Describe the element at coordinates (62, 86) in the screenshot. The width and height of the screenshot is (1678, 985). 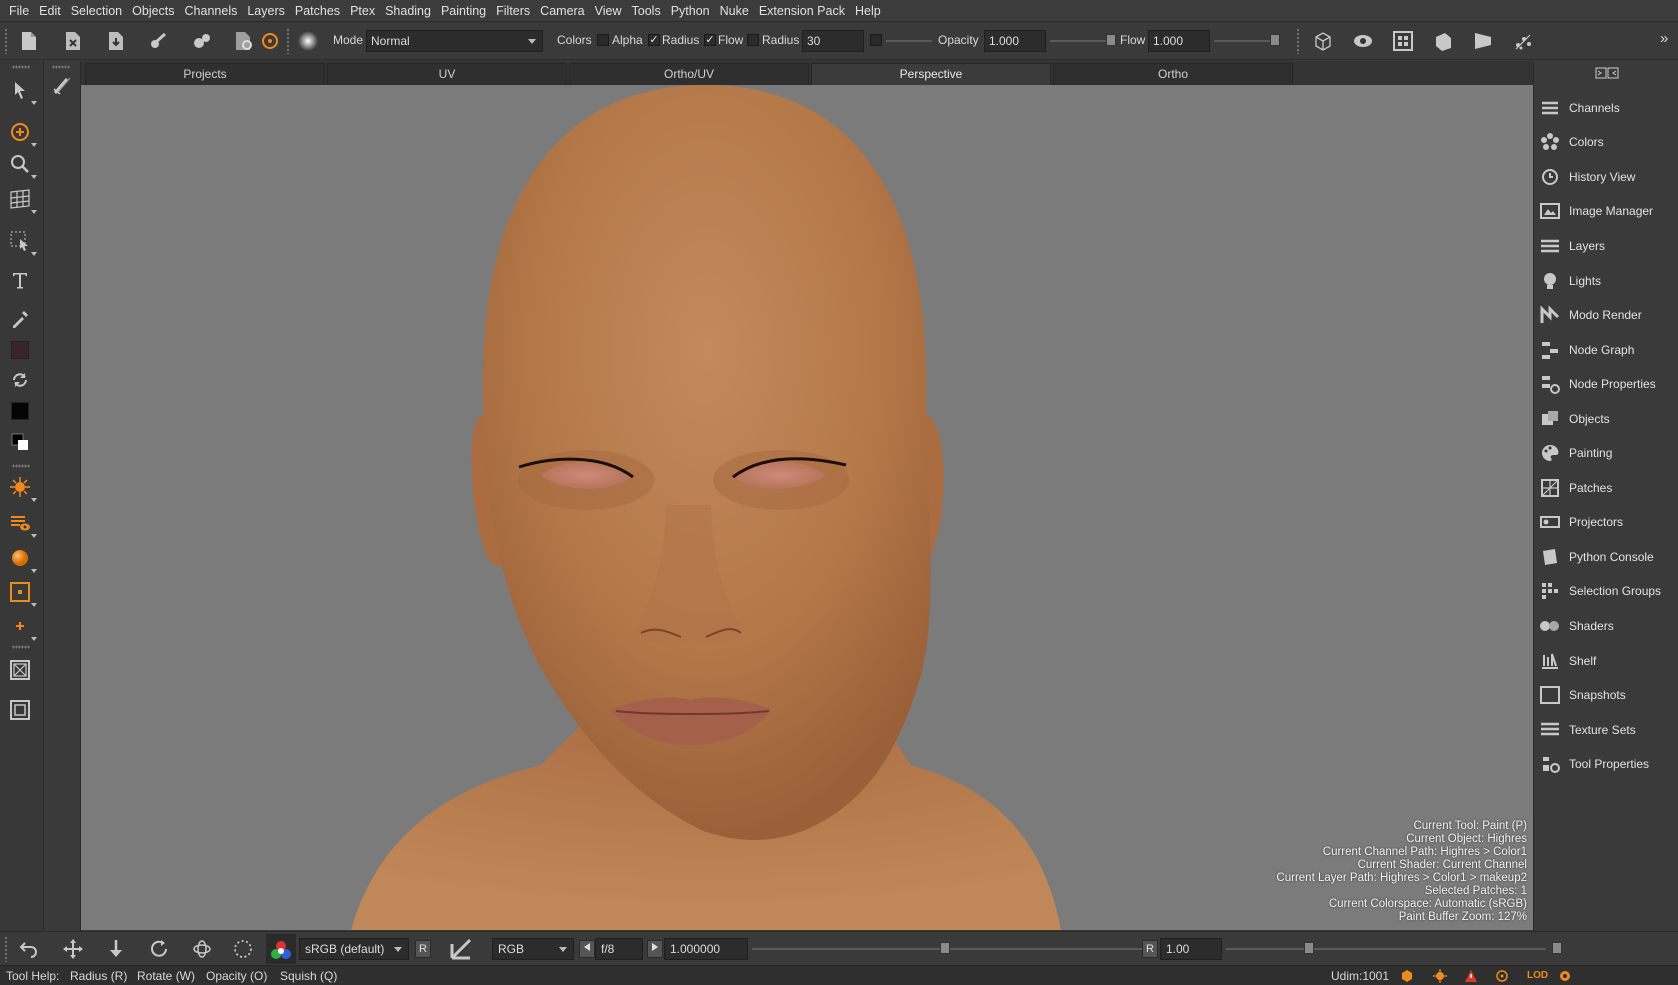
I see `paint-through-tool` at that location.